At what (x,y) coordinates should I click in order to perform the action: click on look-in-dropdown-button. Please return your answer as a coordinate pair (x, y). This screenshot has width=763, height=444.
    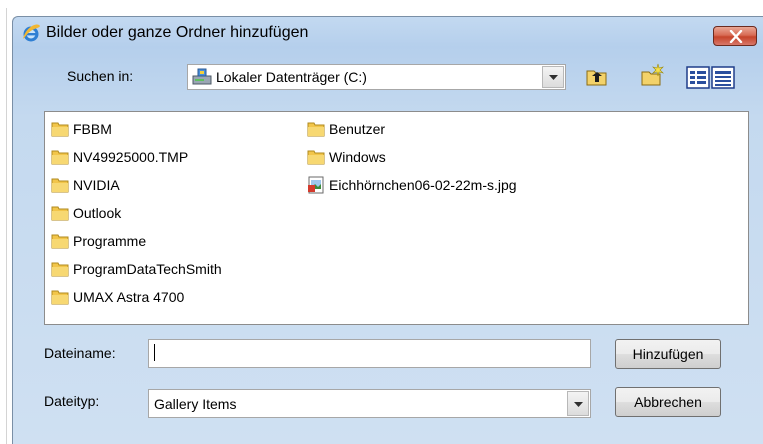
    Looking at the image, I should click on (553, 77).